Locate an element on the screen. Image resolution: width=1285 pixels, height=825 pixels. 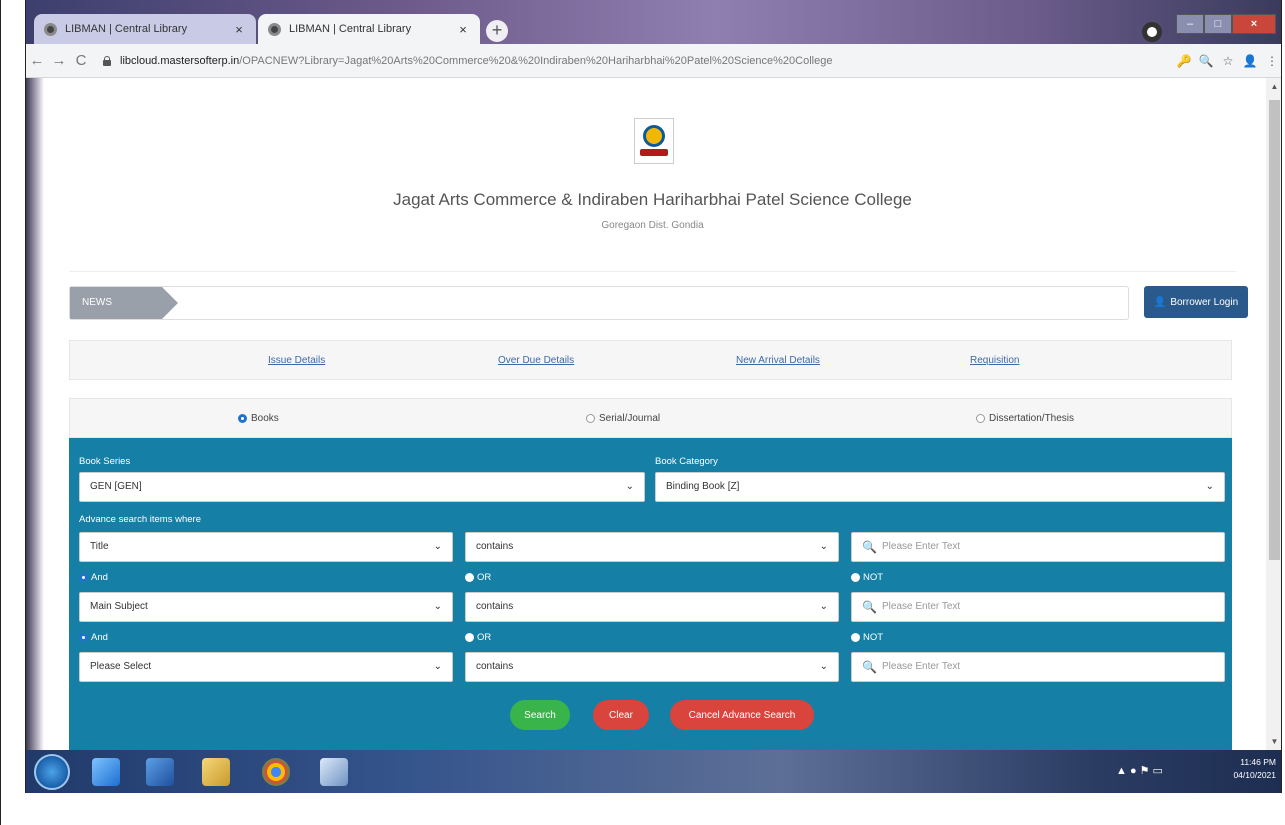
maximize-button: □ is located at coordinates (1218, 24).